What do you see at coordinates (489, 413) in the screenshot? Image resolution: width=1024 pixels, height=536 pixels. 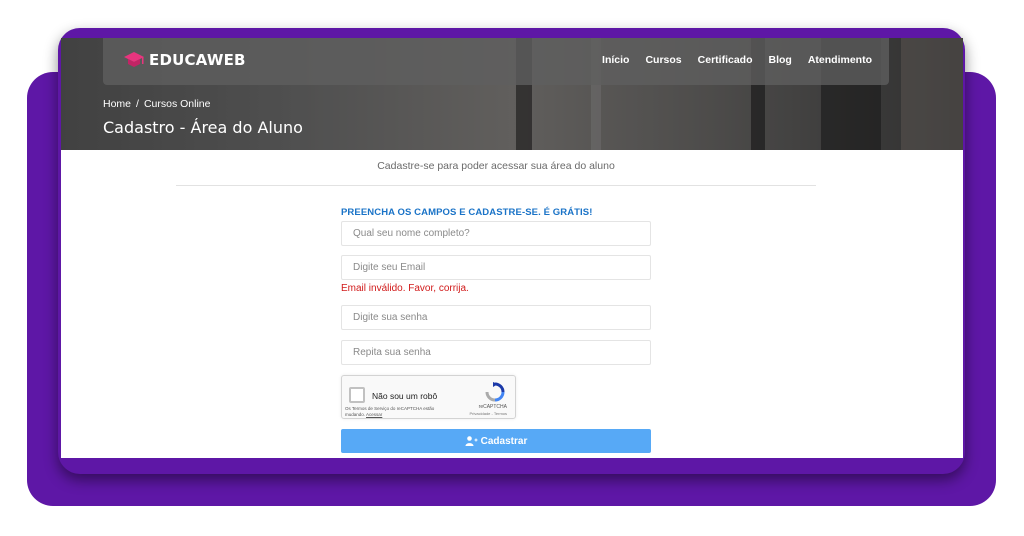 I see `recaptcha-privacy-links: Privacidade - Termos` at bounding box center [489, 413].